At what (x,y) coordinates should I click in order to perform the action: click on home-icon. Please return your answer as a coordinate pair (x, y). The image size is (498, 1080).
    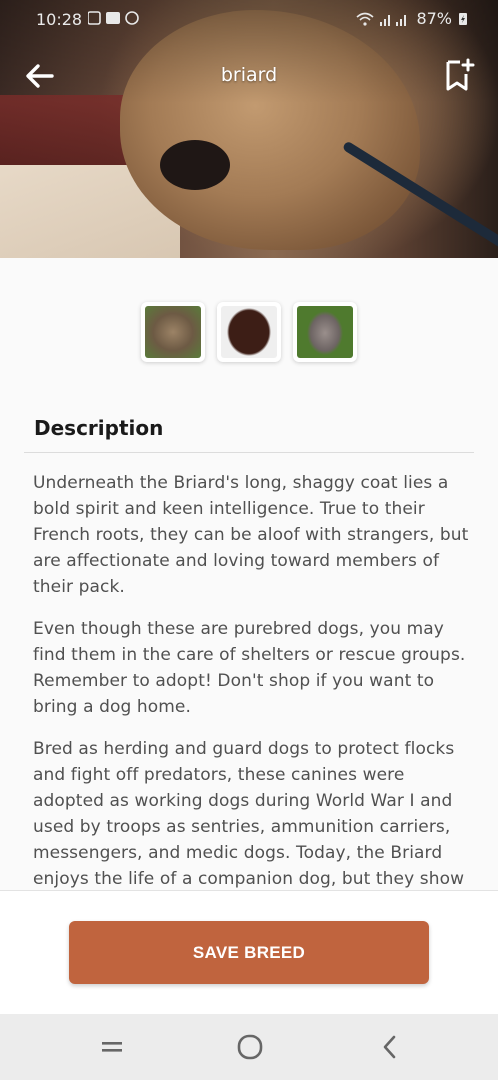
    Looking at the image, I should click on (250, 1047).